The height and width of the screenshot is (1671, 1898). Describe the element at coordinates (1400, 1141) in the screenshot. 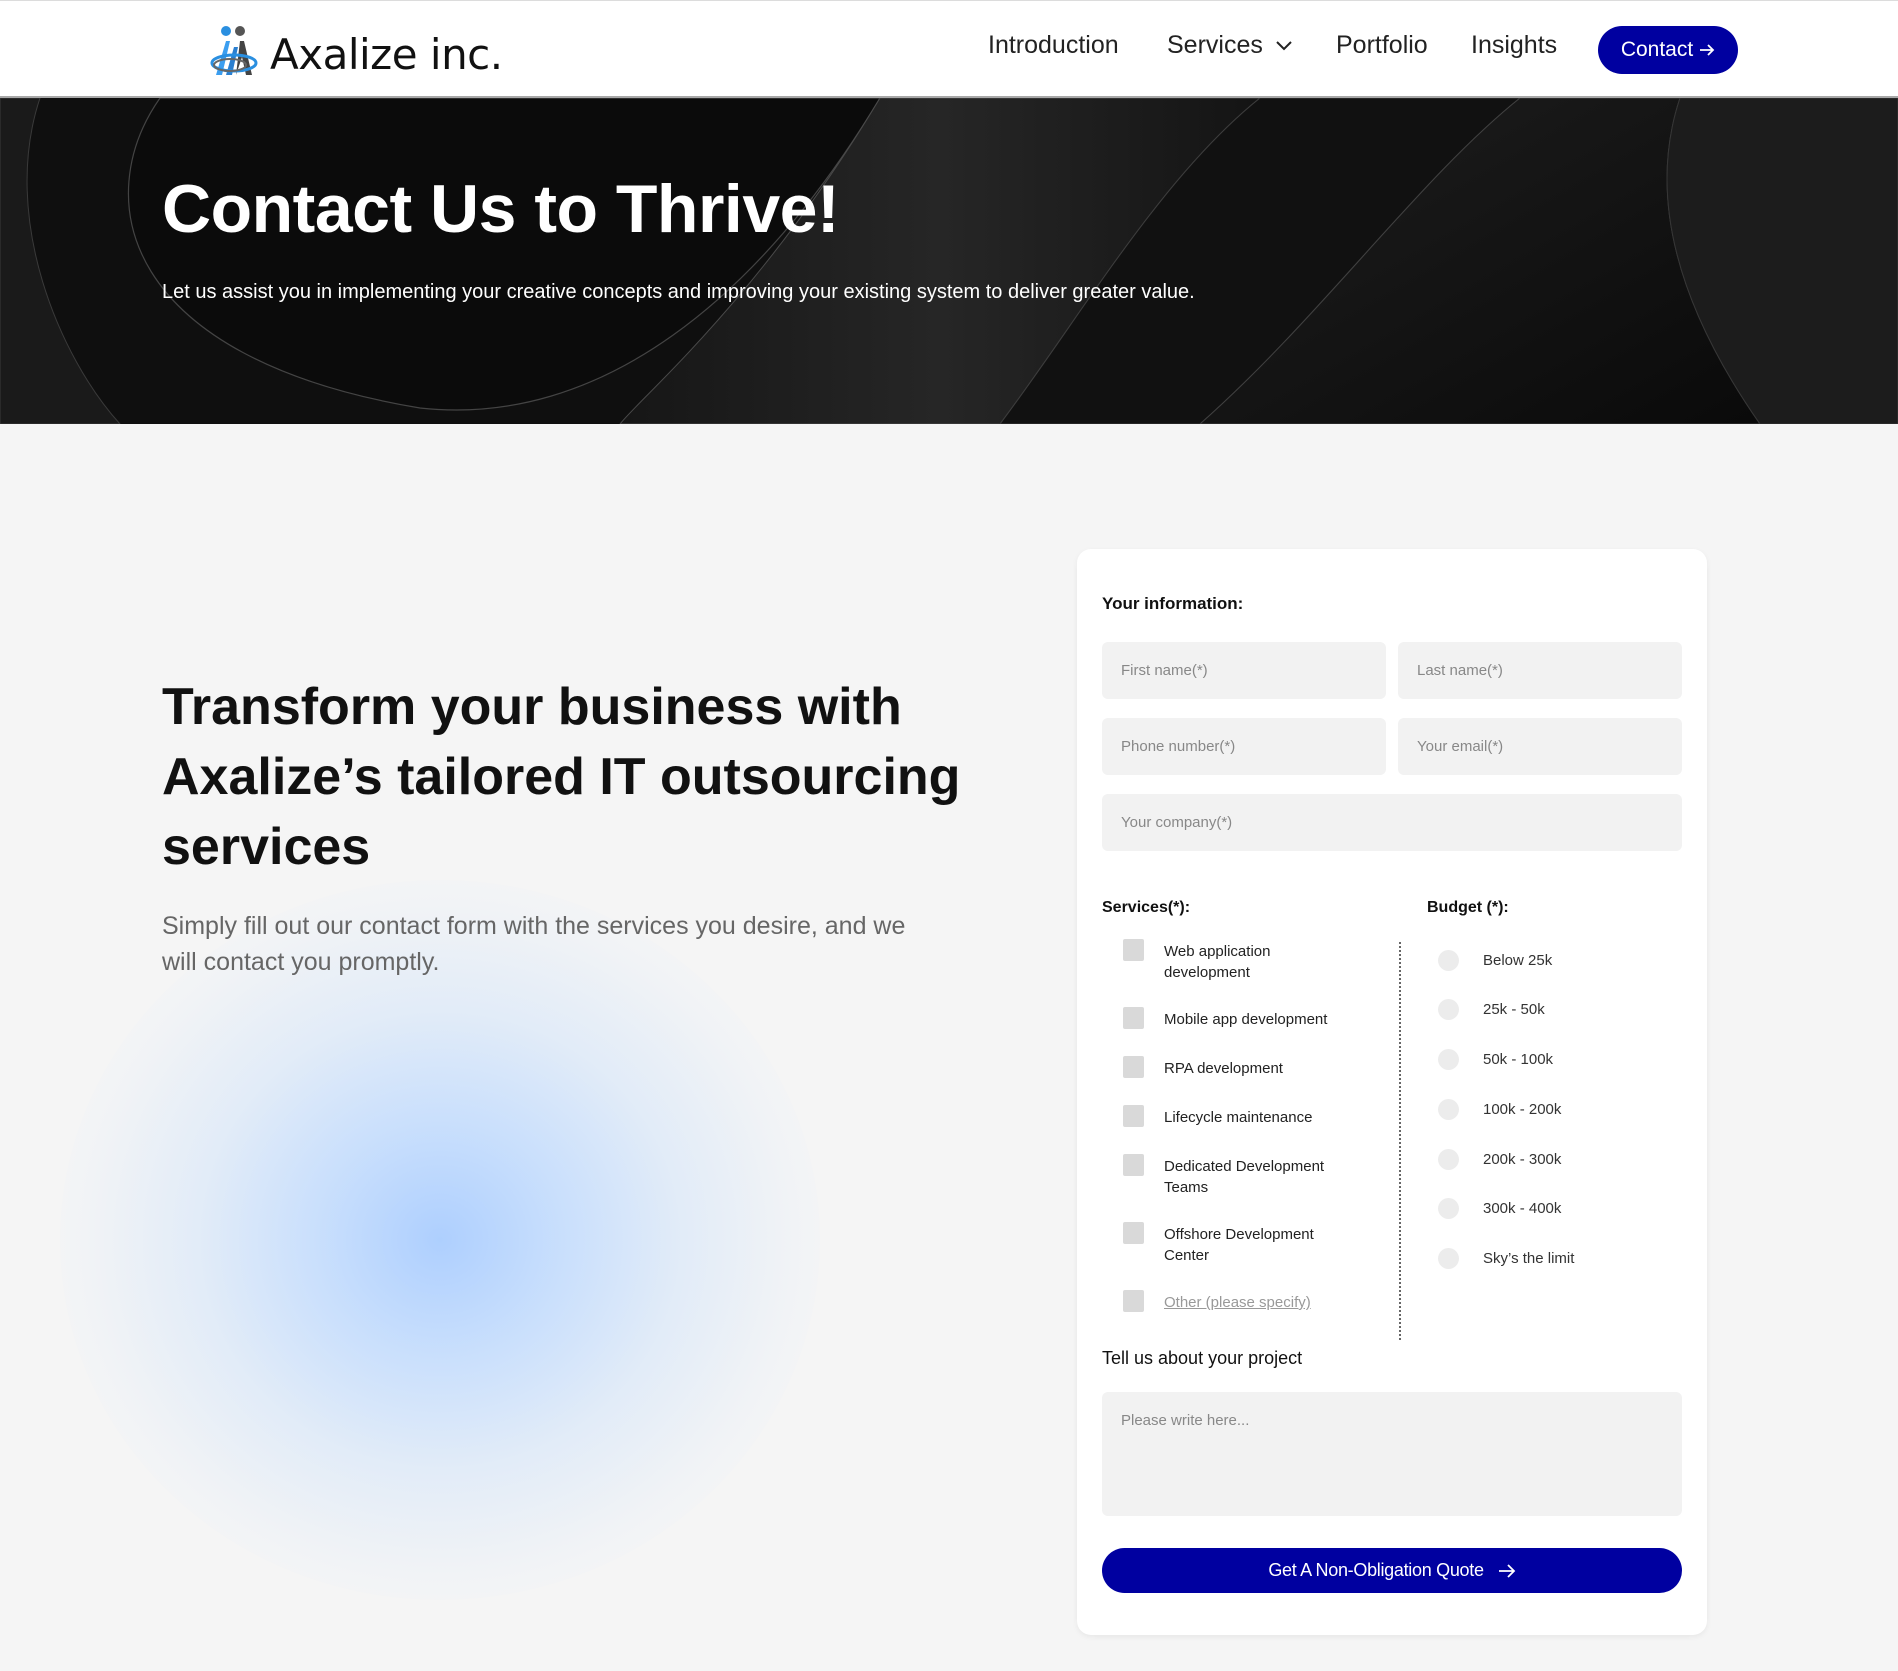

I see `dotted-divider` at that location.